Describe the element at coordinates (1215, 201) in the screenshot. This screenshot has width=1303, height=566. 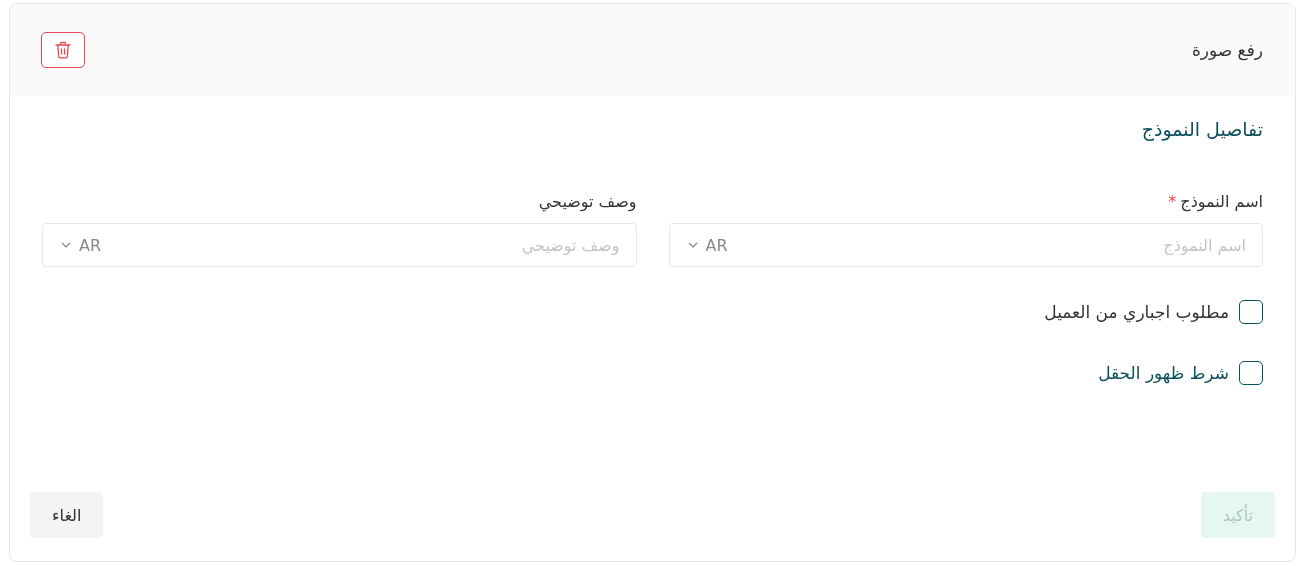
I see `field-label: اسم النموذج *` at that location.